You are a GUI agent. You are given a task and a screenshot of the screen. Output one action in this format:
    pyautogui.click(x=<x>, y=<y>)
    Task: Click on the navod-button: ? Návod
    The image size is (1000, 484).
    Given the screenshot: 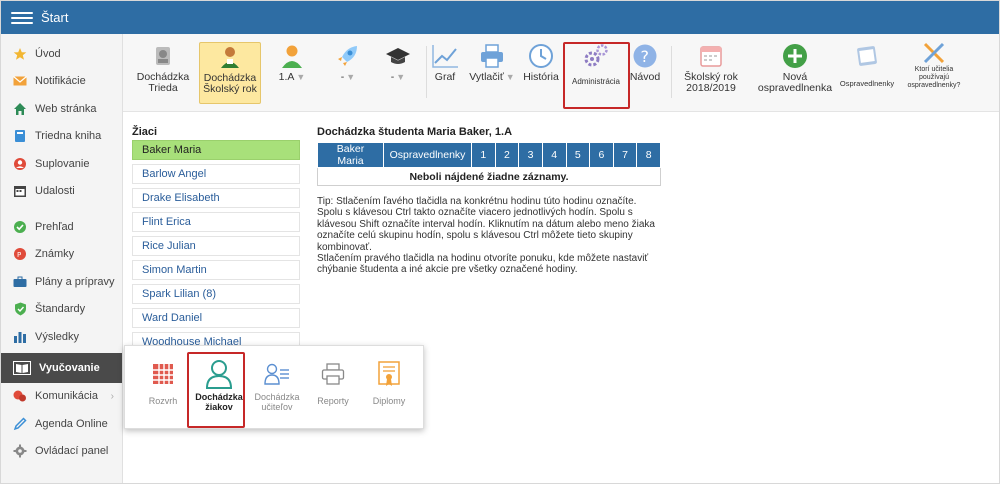 What is the action you would take?
    pyautogui.click(x=645, y=73)
    